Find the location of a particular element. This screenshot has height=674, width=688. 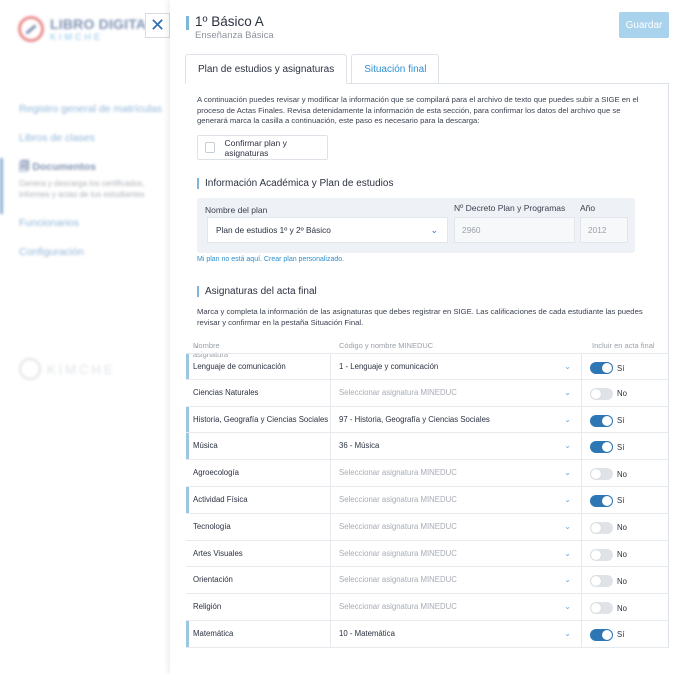

logo-subtitle: KIMCHE is located at coordinates (77, 36).